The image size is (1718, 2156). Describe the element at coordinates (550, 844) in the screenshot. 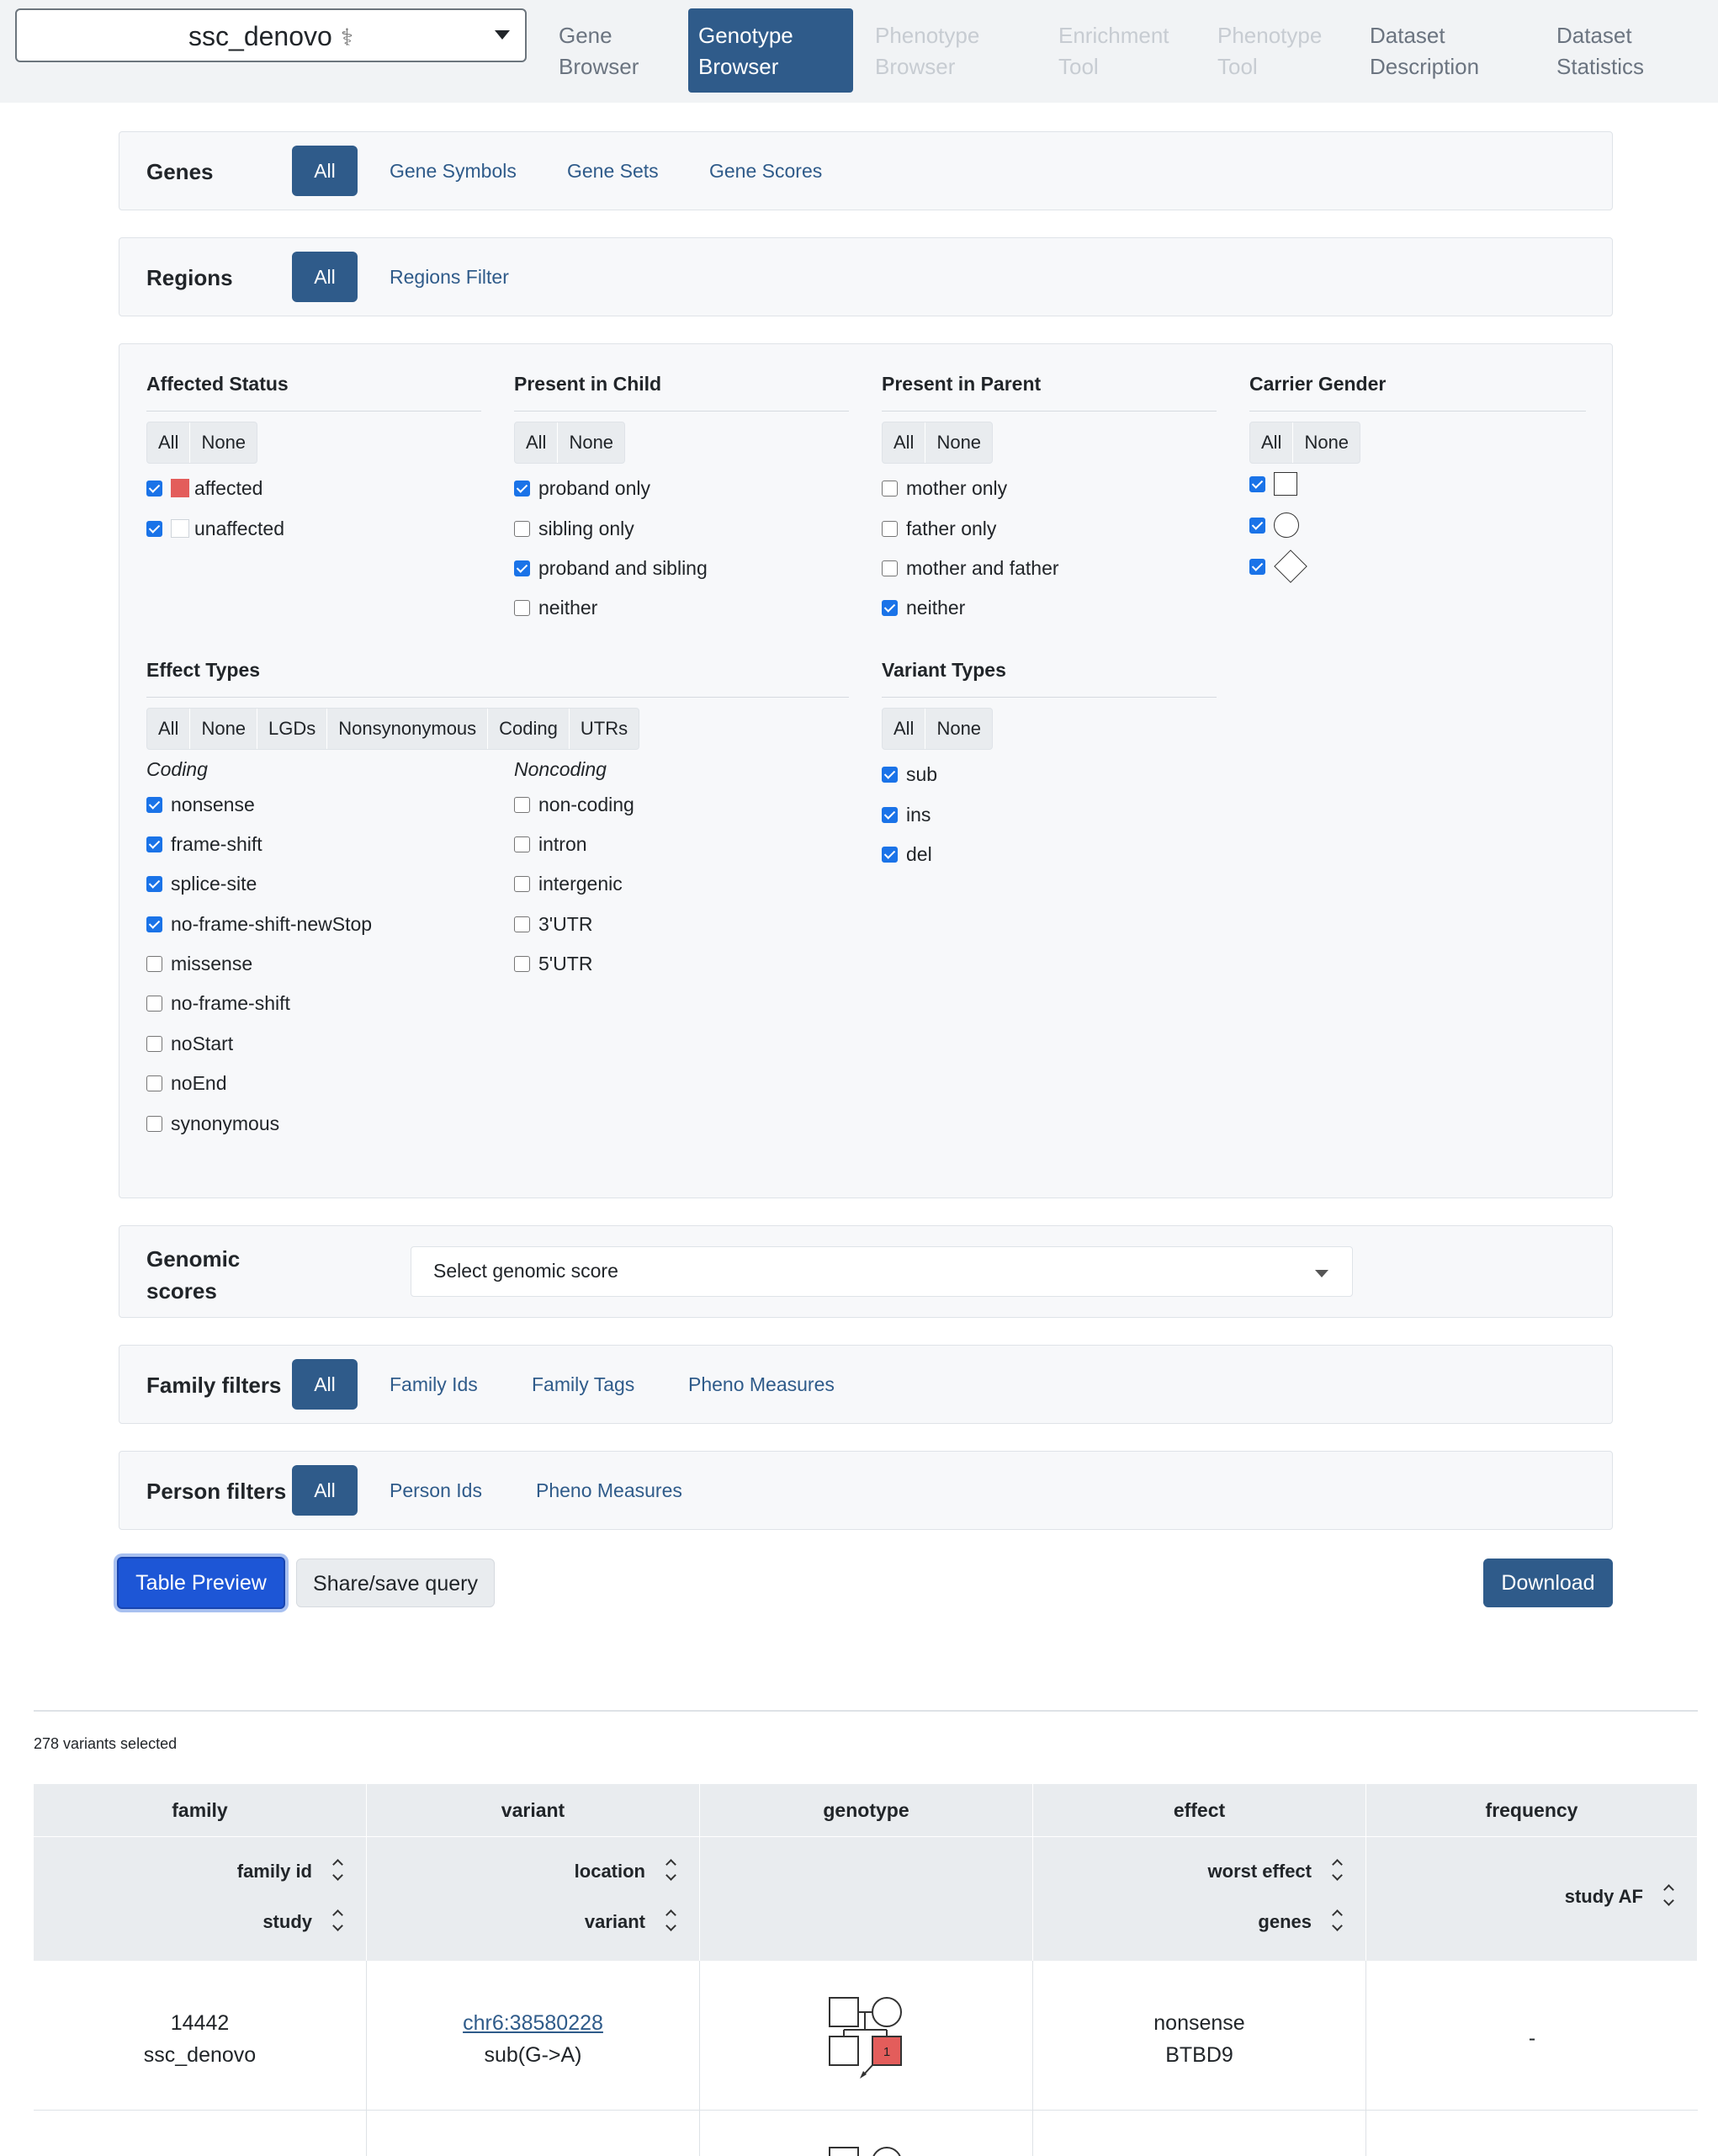

I see `effect-option: intron` at that location.